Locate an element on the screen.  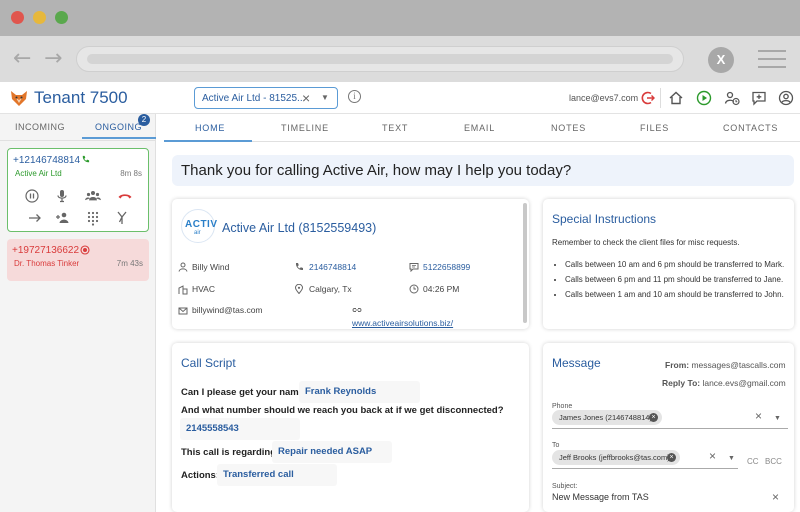
conference-icon is located at coordinates (93, 196).